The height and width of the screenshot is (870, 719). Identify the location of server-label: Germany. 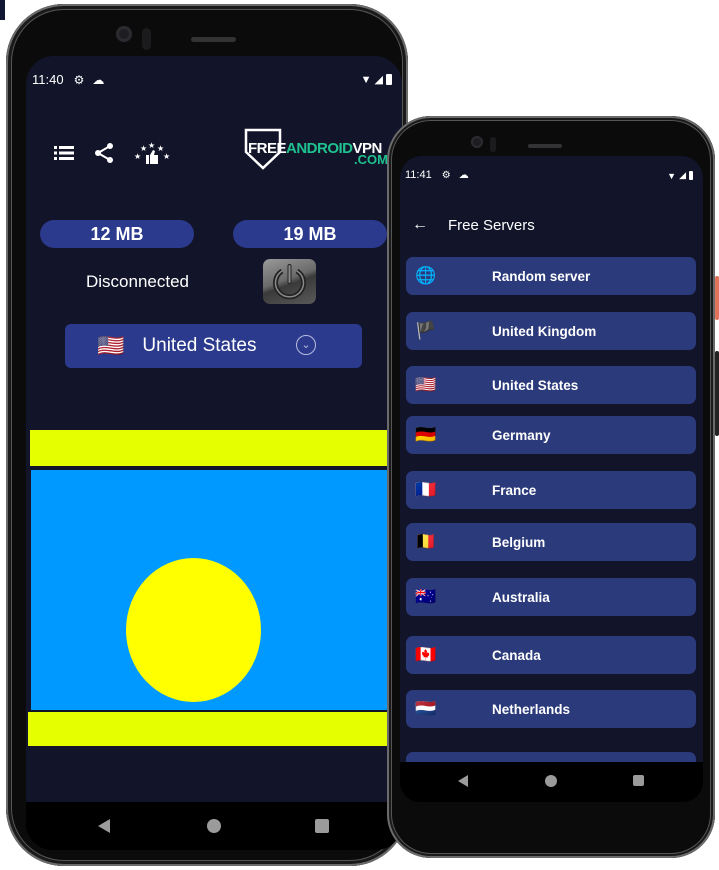
(521, 435).